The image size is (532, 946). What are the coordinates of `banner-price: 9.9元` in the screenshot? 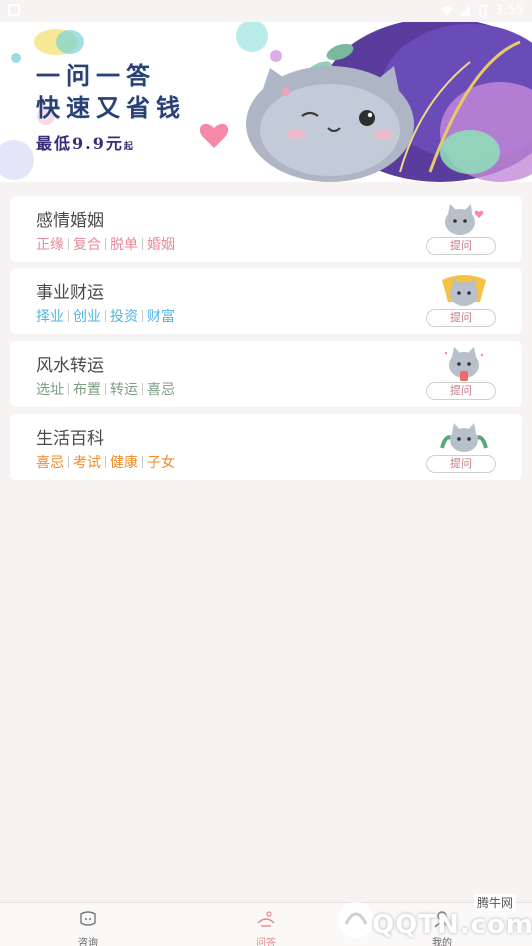 It's located at (98, 143).